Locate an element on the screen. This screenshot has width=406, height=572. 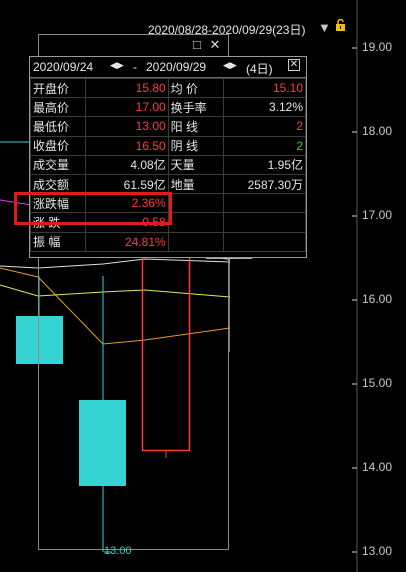
panel-header: 2020/09/24 ◀▶ - 2020/09/29 ◀▶ (4日) ✕ is located at coordinates (168, 67).